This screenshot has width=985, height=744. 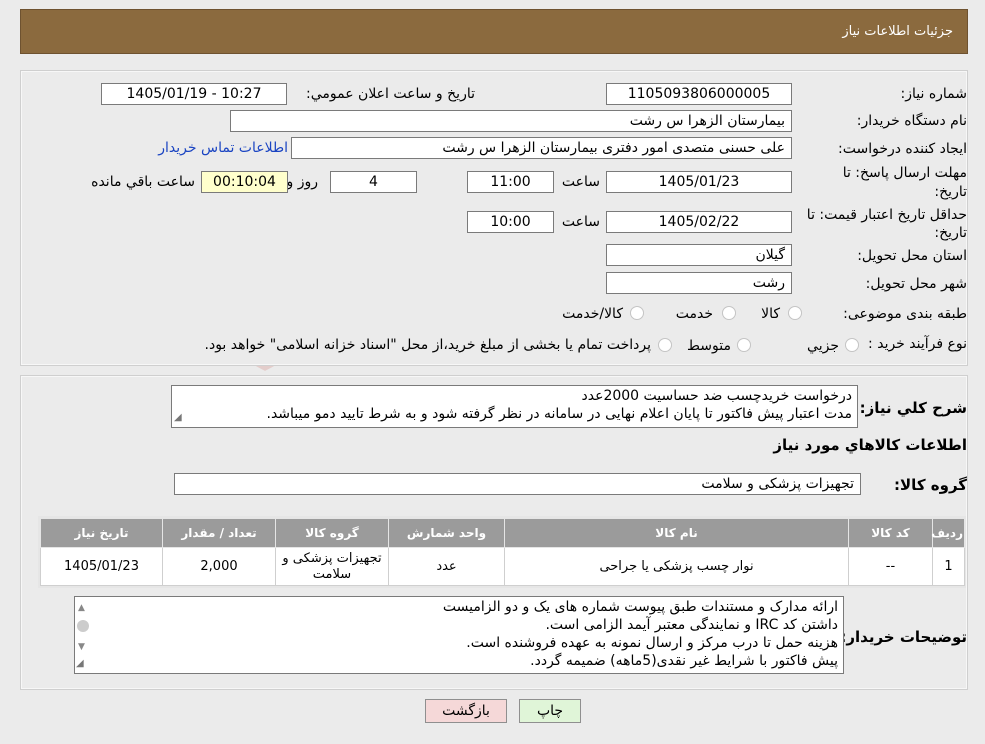 I want to click on deadline-time-label: ساعت, so click(x=580, y=182).